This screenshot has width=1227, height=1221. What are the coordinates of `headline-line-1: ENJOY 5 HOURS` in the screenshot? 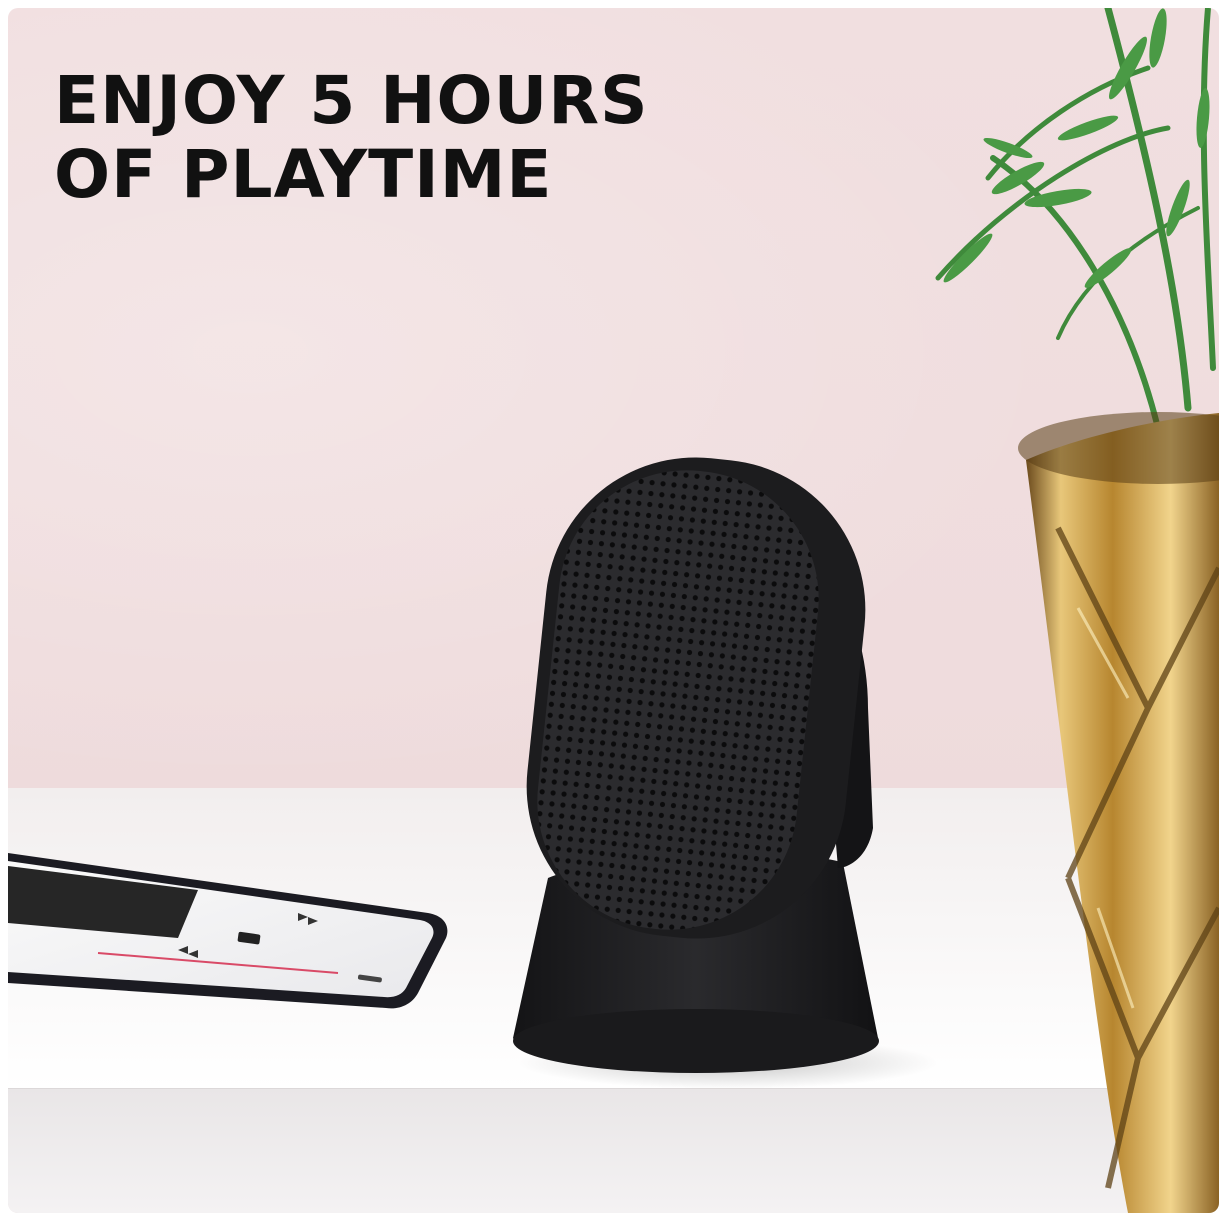 It's located at (351, 100).